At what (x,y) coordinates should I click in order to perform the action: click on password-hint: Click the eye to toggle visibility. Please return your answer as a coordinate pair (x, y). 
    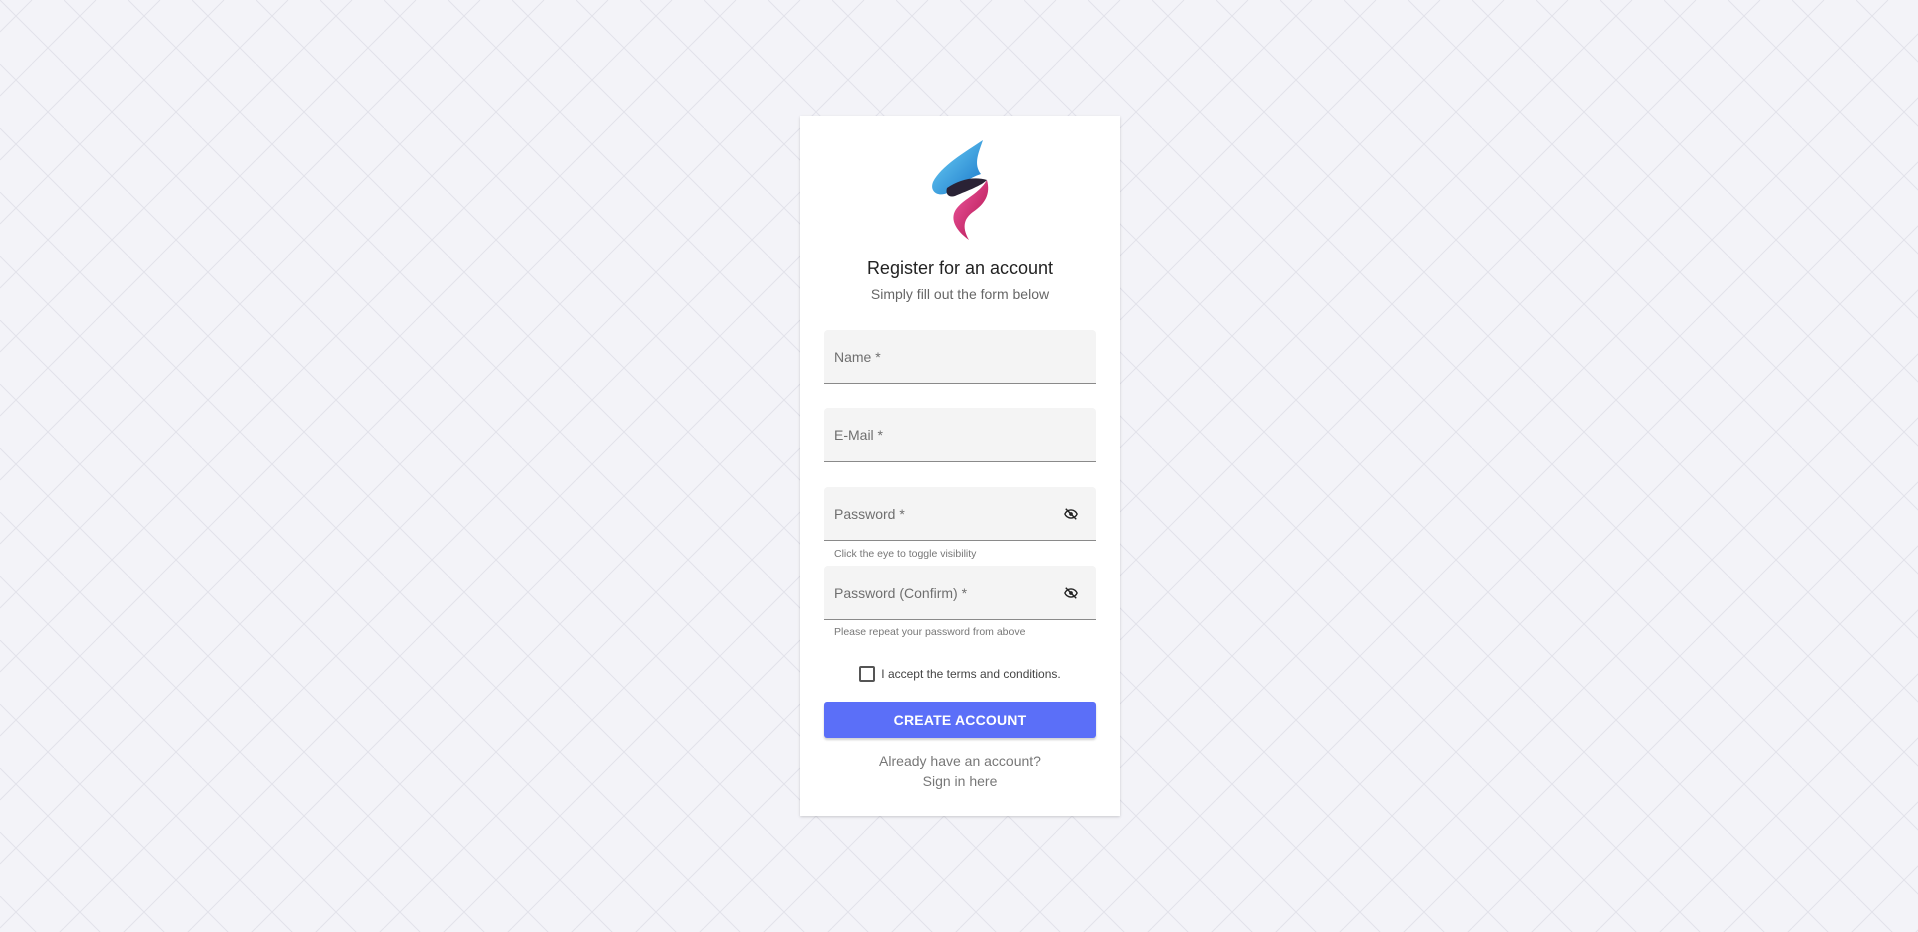
    Looking at the image, I should click on (905, 554).